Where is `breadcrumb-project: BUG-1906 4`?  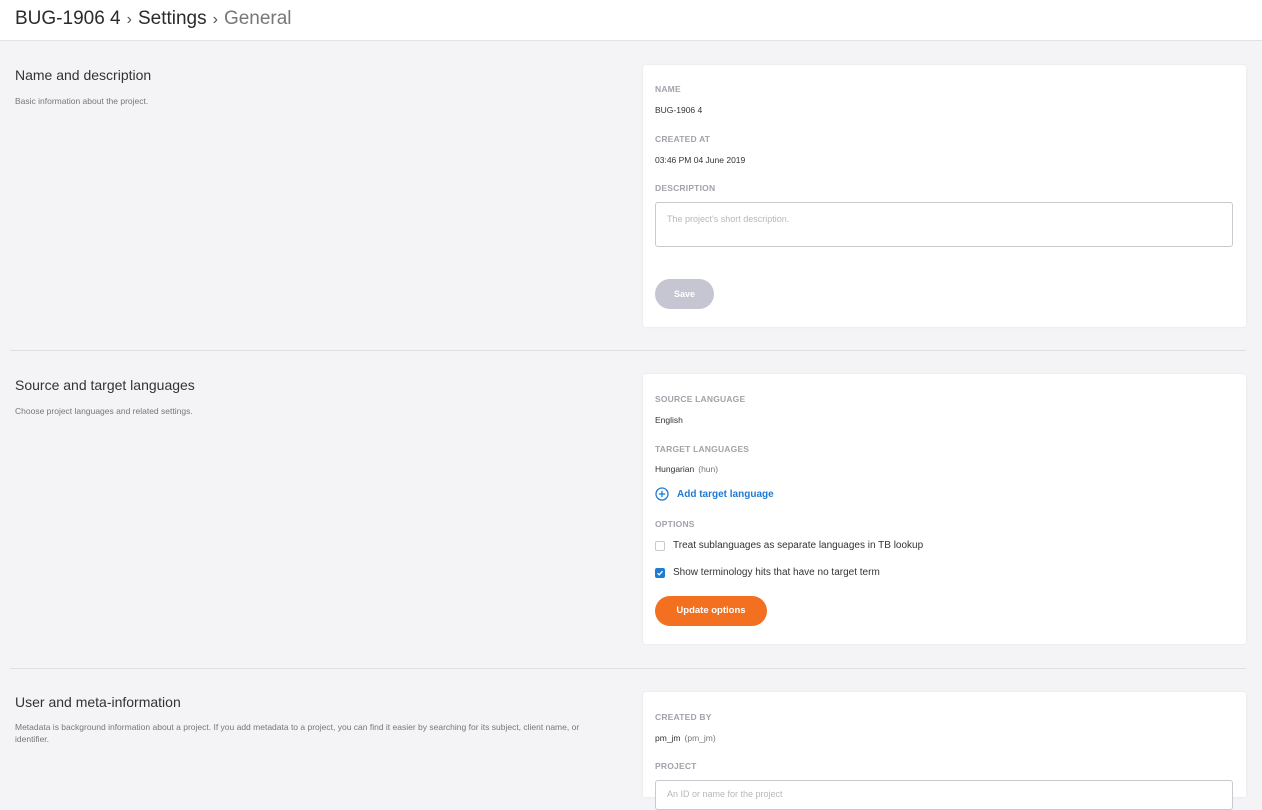
breadcrumb-project: BUG-1906 4 is located at coordinates (68, 18).